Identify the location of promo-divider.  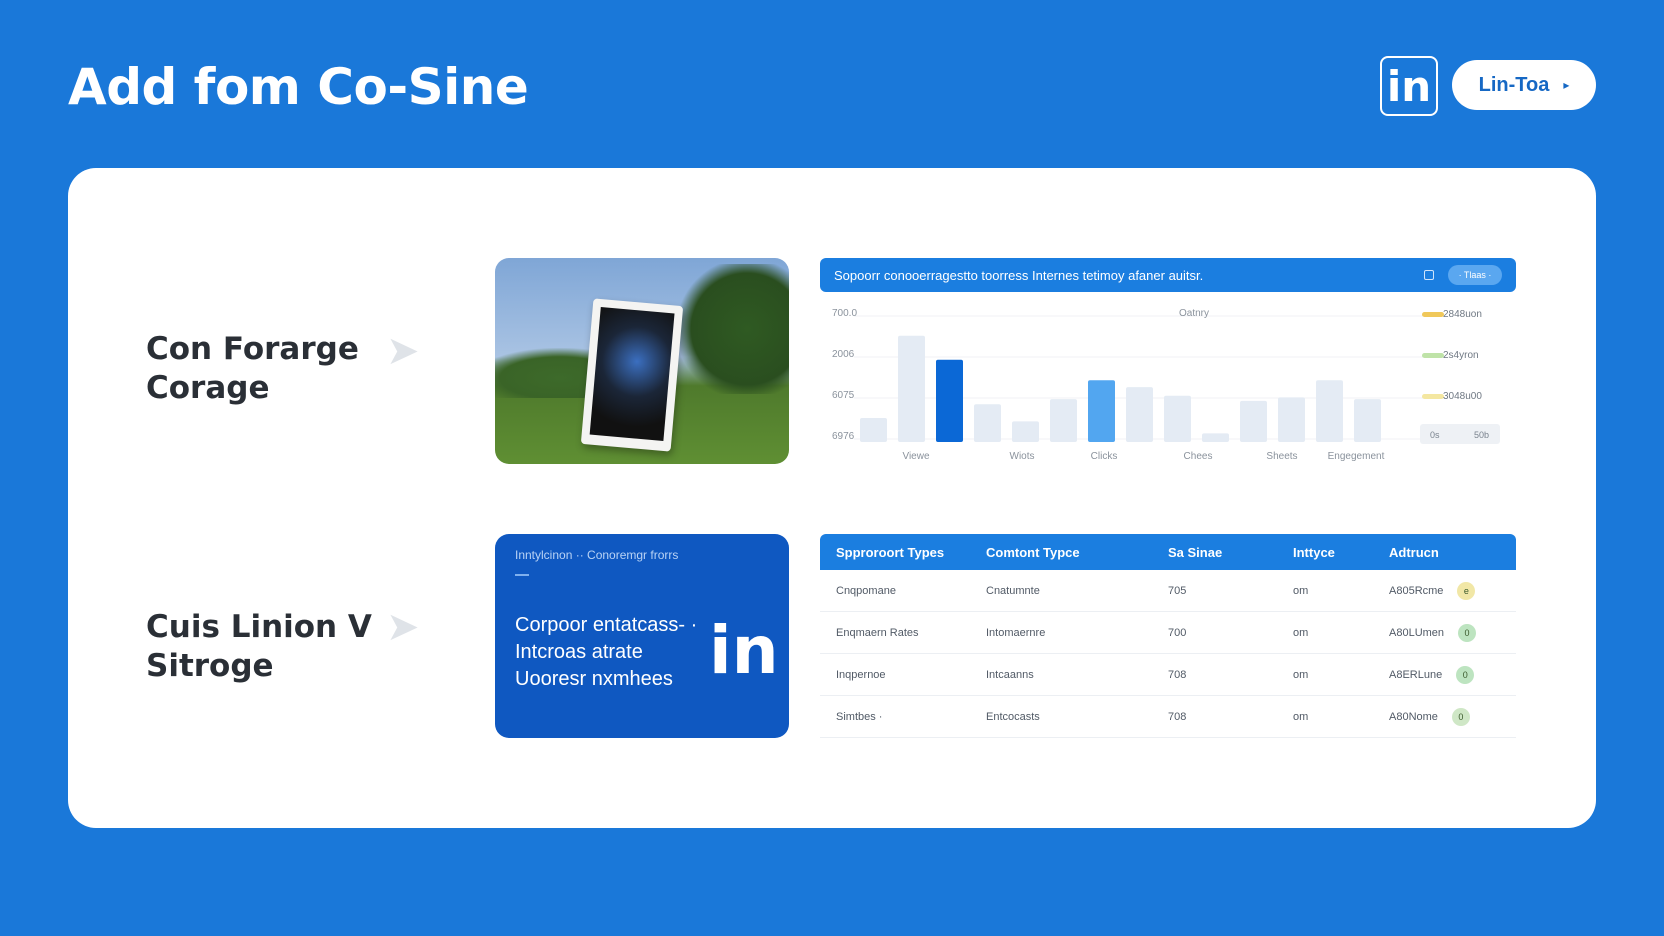
(522, 575).